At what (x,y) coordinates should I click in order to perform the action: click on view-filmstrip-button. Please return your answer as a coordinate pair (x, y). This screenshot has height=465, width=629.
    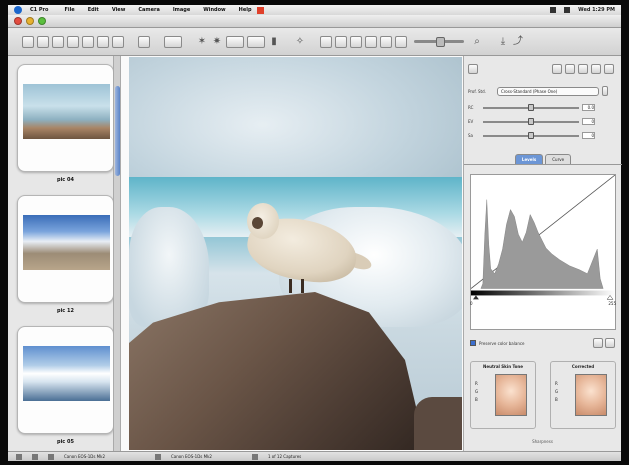
    Looking at the image, I should click on (43, 41).